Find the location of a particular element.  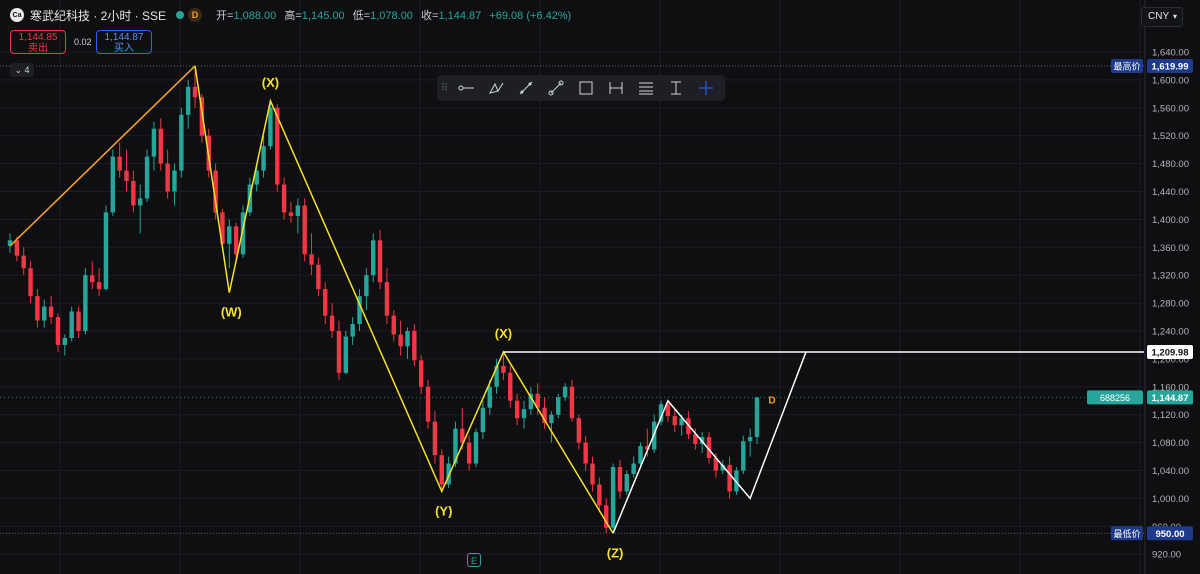

buy-button: 1,144.87 买入 is located at coordinates (124, 42).